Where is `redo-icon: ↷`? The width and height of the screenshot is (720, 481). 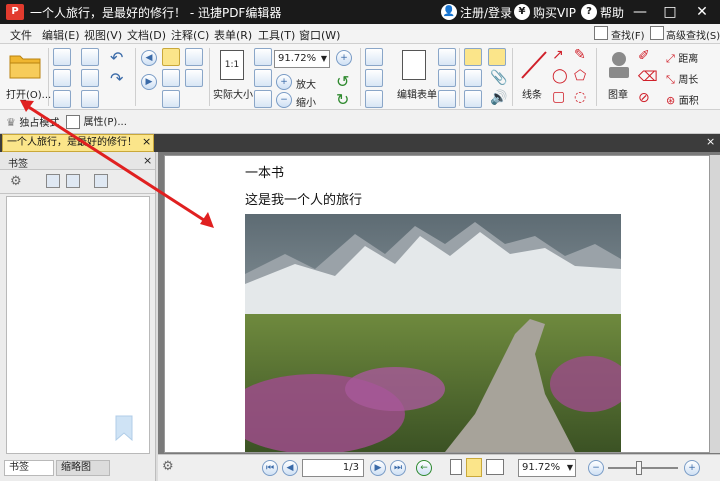 redo-icon: ↷ is located at coordinates (116, 78).